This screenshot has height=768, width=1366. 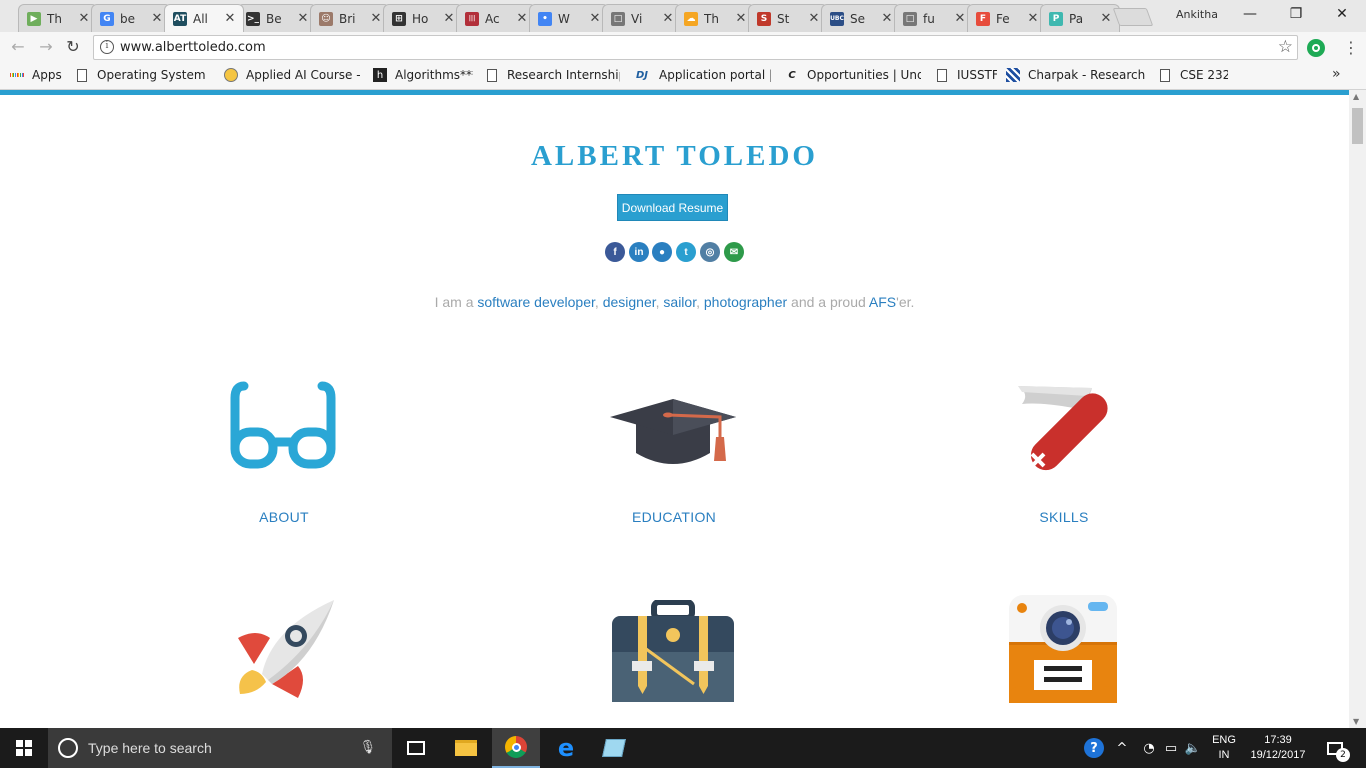 What do you see at coordinates (569, 18) in the screenshot?
I see `browser-tab: • W ✕` at bounding box center [569, 18].